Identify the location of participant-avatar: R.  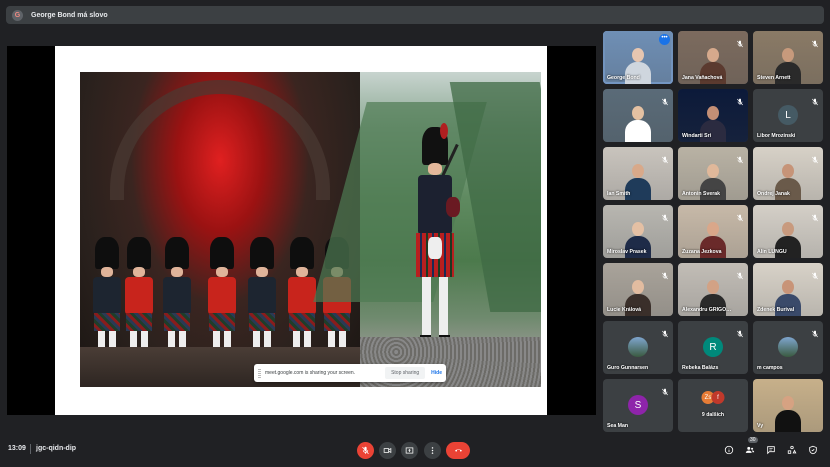
(713, 347).